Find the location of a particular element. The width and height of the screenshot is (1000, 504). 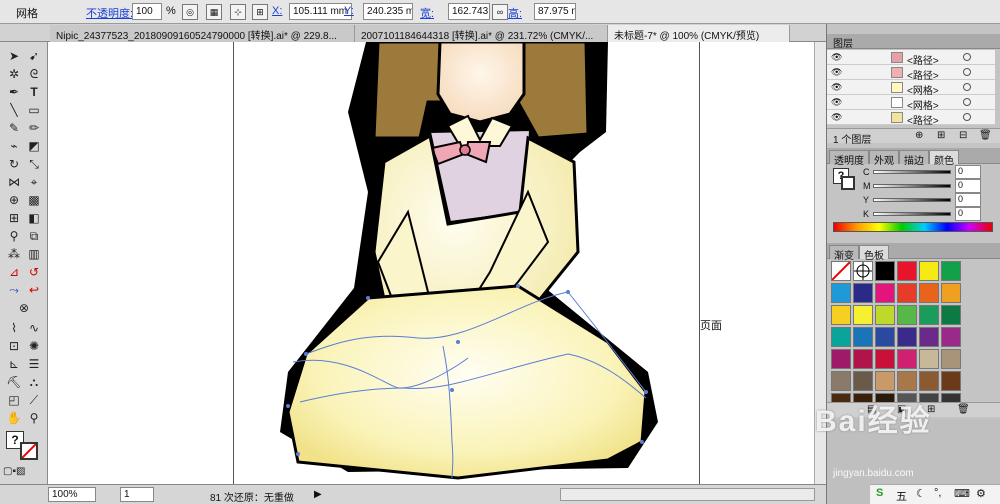

magenta-input: 0 is located at coordinates (968, 186).